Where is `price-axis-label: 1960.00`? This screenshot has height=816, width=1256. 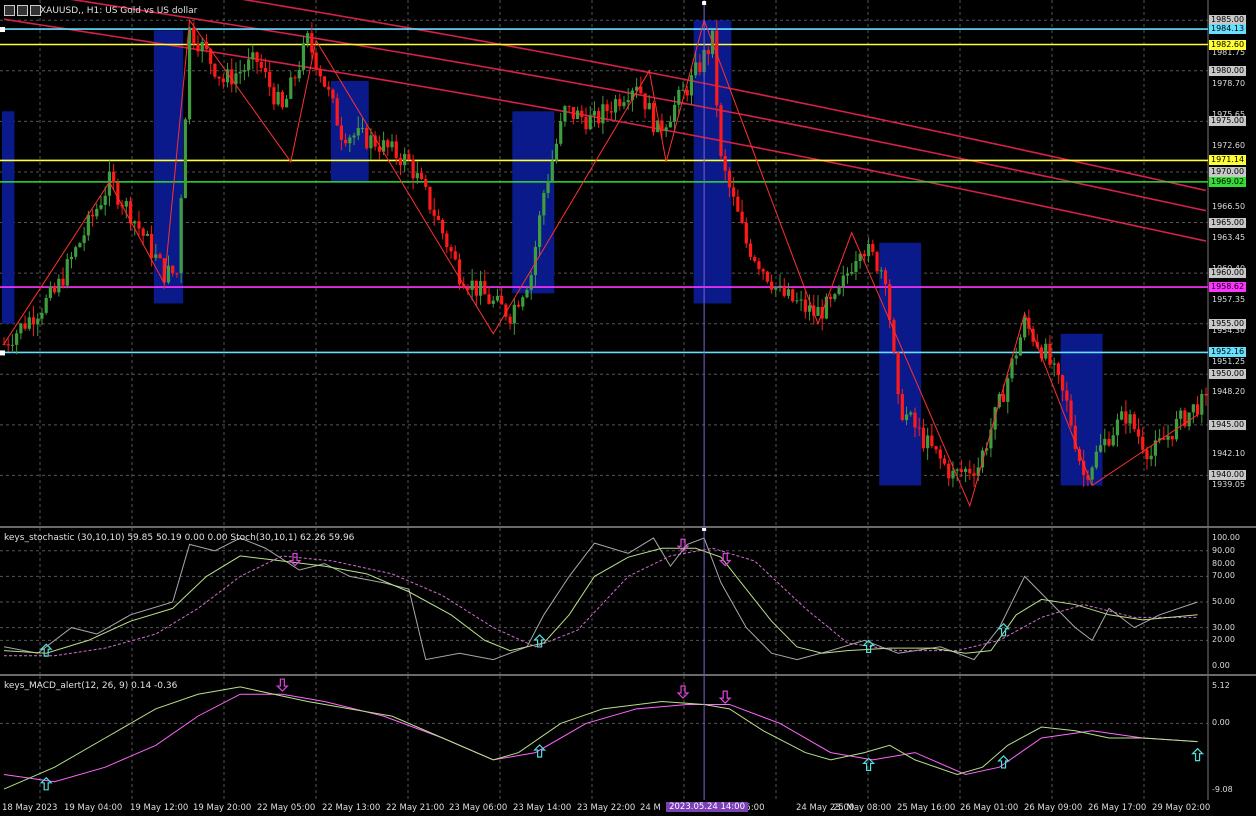
price-axis-label: 1960.00 is located at coordinates (1228, 273).